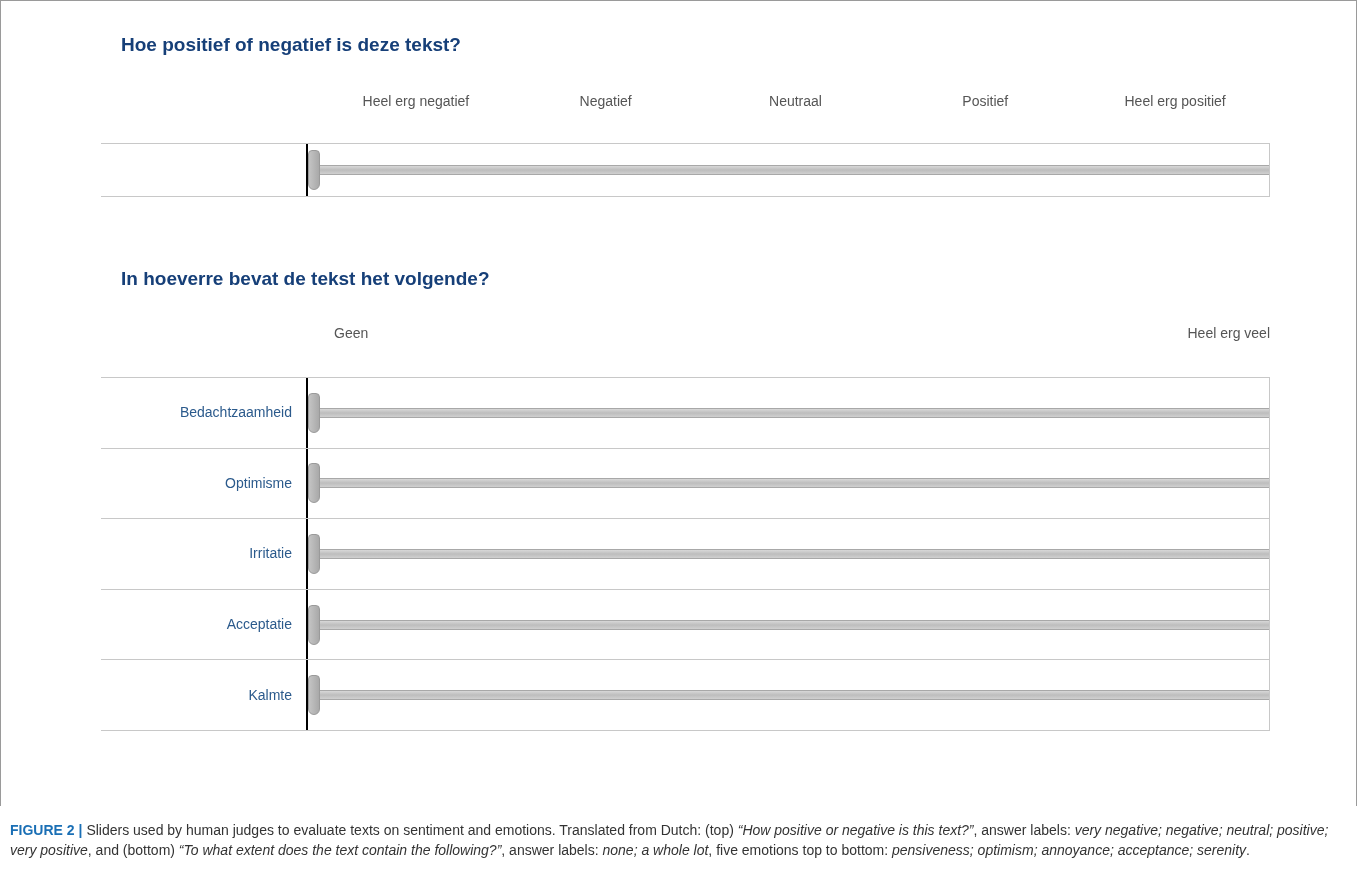  I want to click on figure-caption: FIGURE 2 | Sliders used by human judges to evaluate texts on sentiment and emotions. Translated from Dutch: (top) “How positive or negative is this text?”, answer labels: very negative; negative; neutral; positive; very positive, and (bottom) “To what extent does the text contain the following?”, answer labels: none; a whole lot, five emotions top to bottom: pensiveness; optimism; annoyance; acceptance; serenity., so click(669, 840).